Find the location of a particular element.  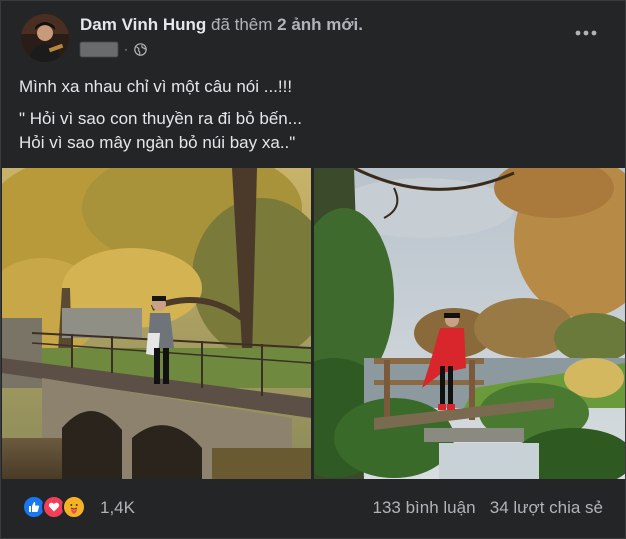

more-horizontal-icon is located at coordinates (586, 33).